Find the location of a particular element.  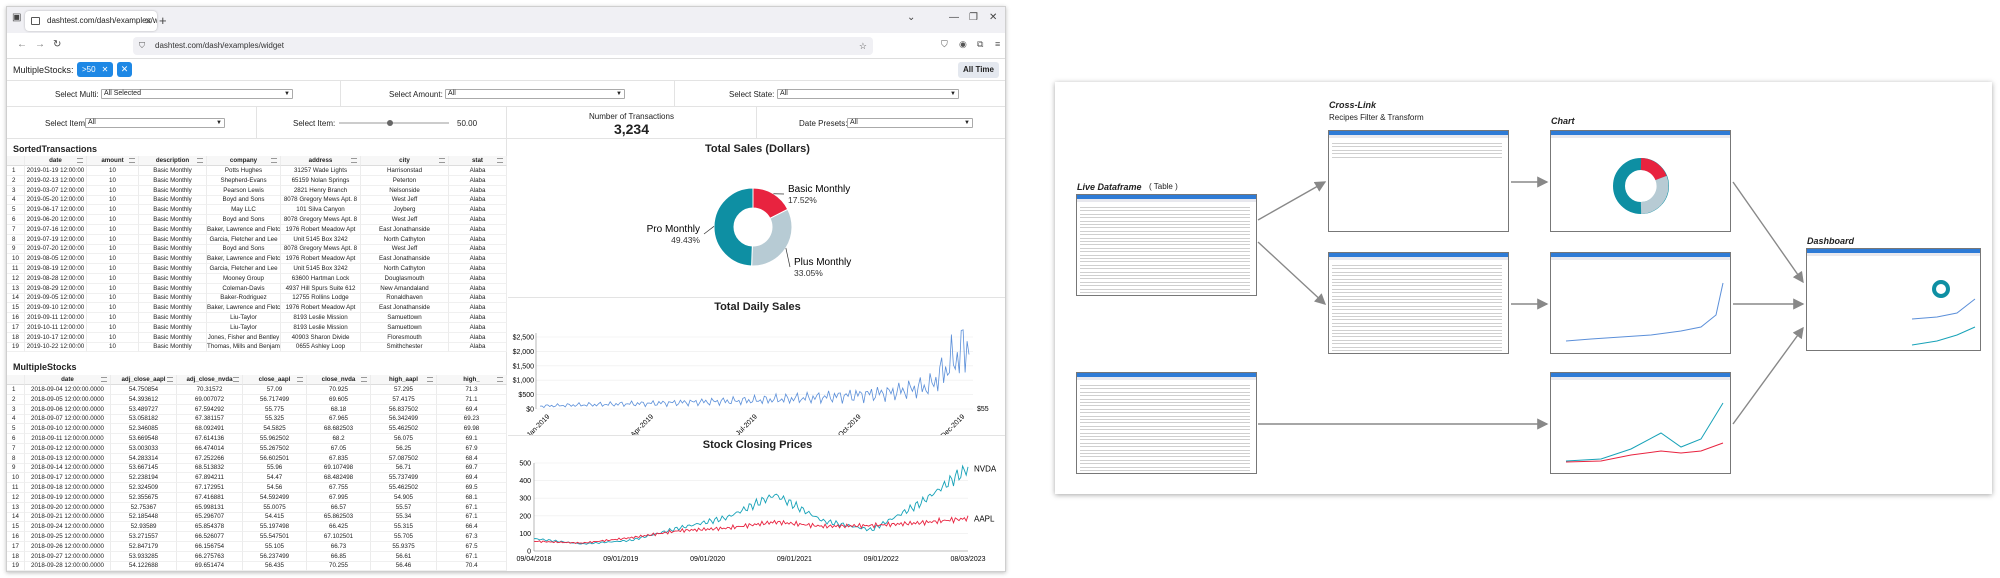

pocket-icon: ⛉ is located at coordinates (944, 44).